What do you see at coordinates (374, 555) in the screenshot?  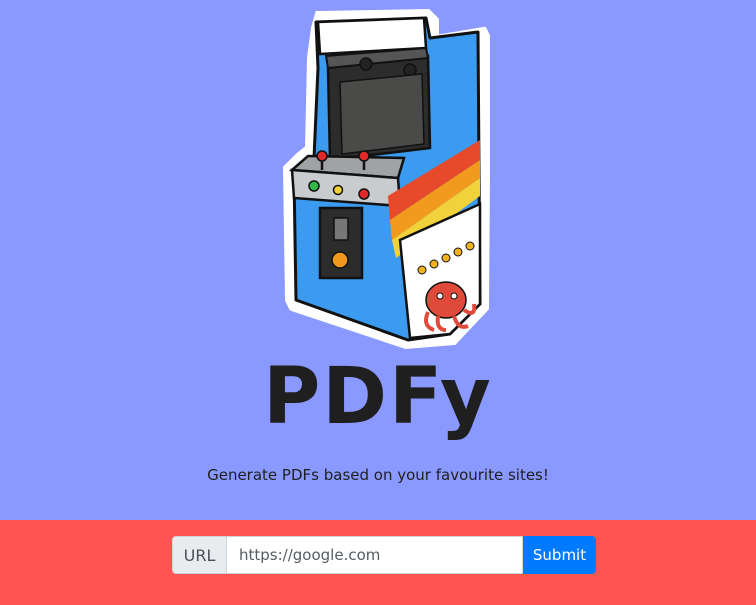 I see `url-input` at bounding box center [374, 555].